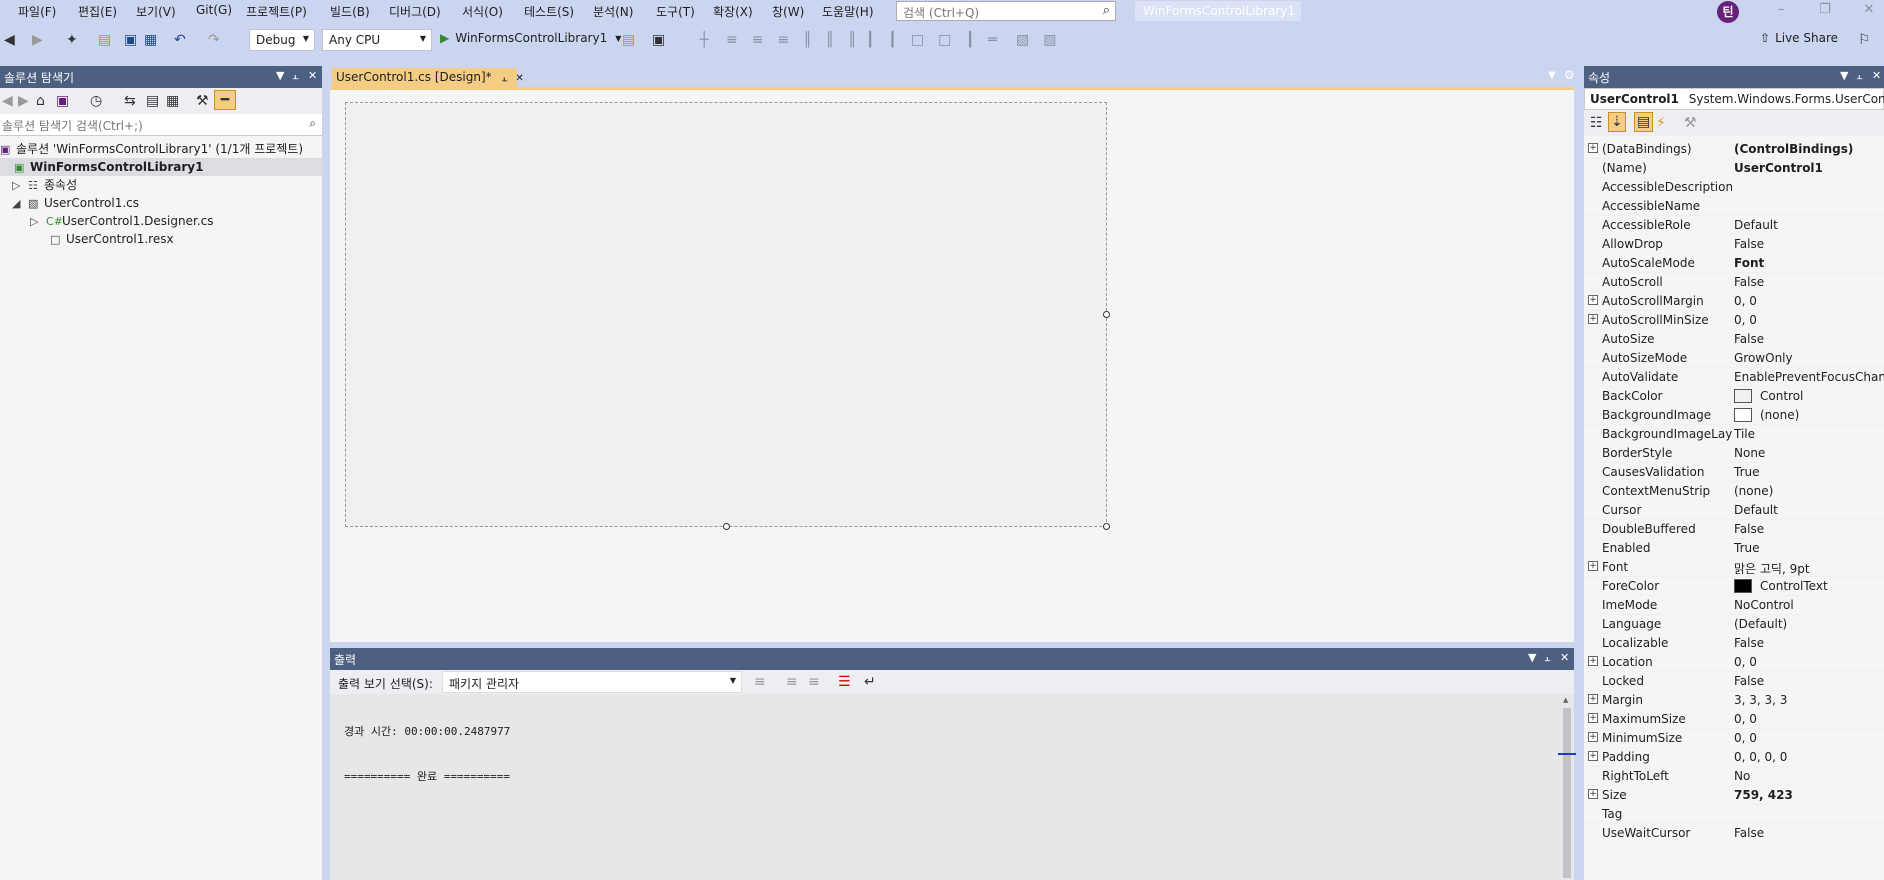 The image size is (1884, 880). I want to click on property-row: DoubleBuffered False, so click(1734, 529).